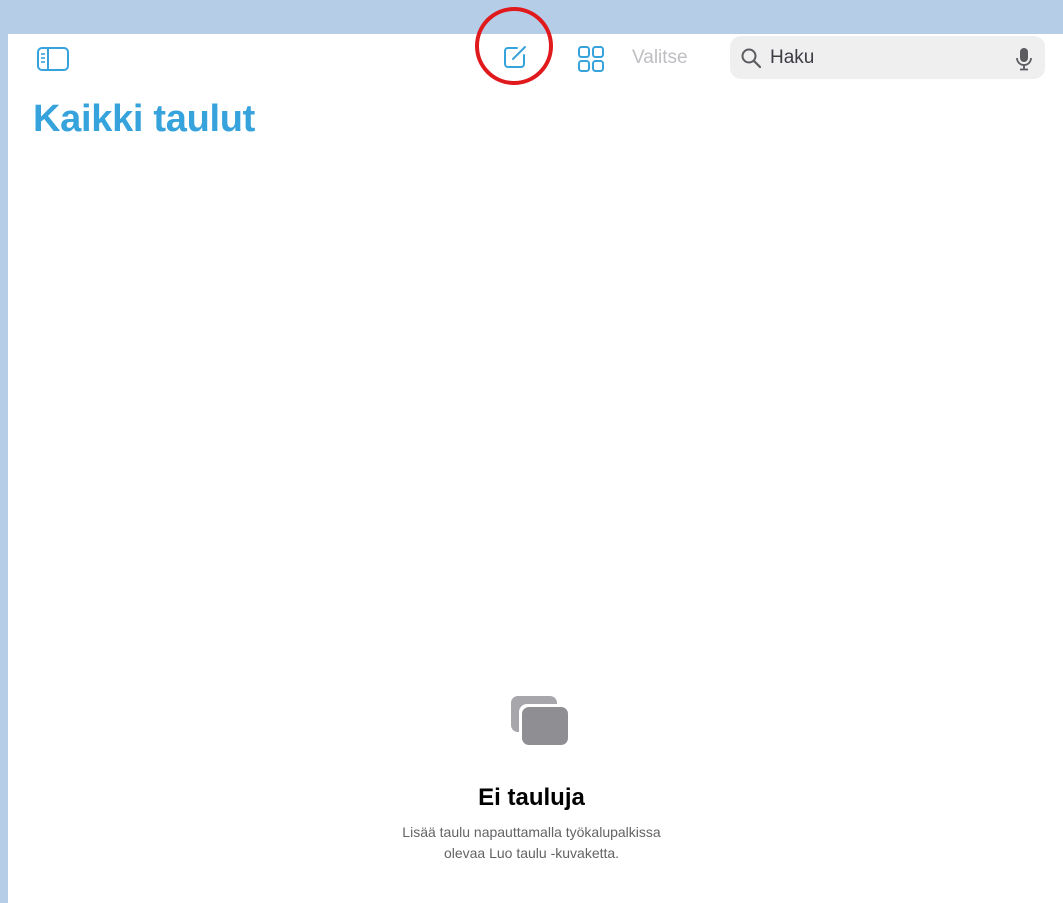  I want to click on grid-icon, so click(591, 59).